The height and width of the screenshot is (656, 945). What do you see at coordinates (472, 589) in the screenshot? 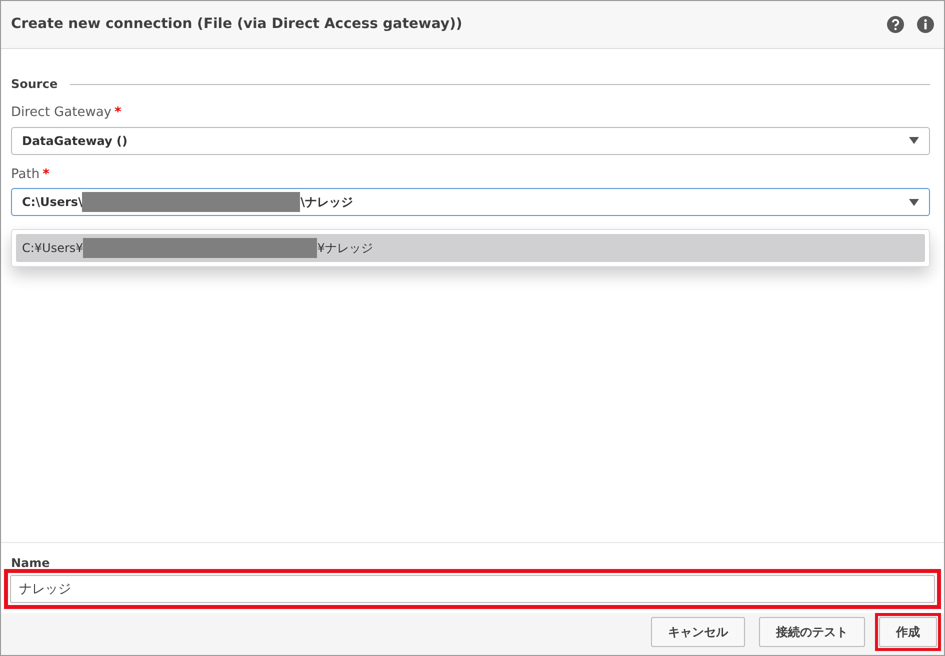
I see `name-field: ナレッジ` at bounding box center [472, 589].